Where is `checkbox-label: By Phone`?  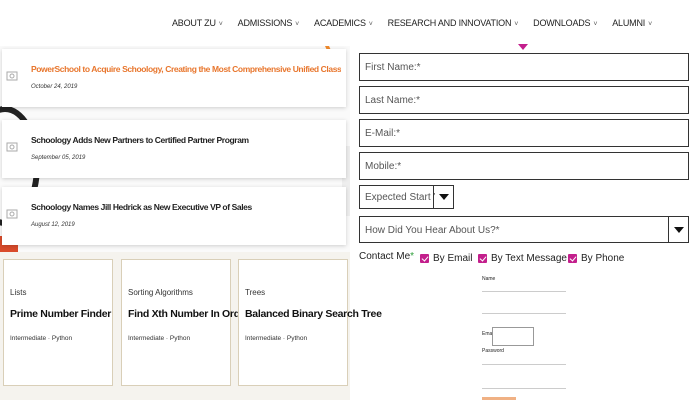
checkbox-label: By Phone is located at coordinates (603, 258).